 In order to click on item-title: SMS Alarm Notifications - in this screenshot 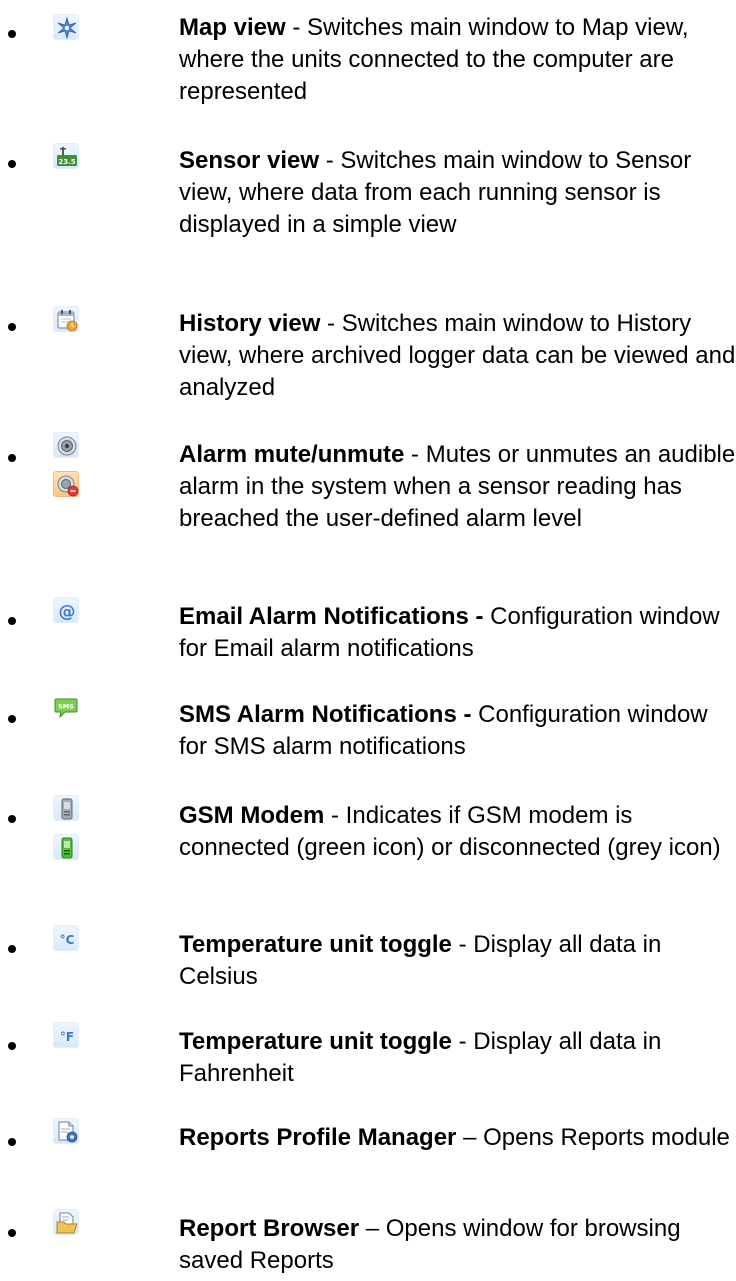, I will do `click(325, 714)`.